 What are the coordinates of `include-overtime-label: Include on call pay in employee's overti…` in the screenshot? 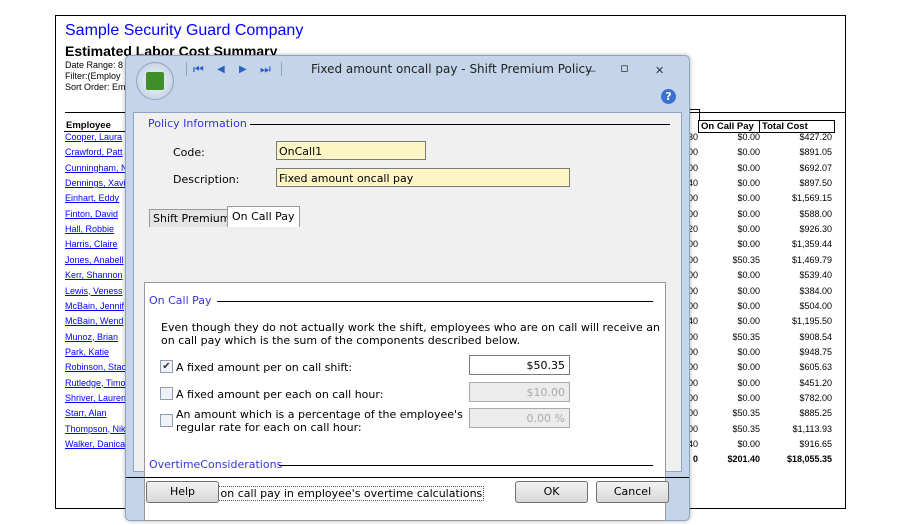 It's located at (330, 493).